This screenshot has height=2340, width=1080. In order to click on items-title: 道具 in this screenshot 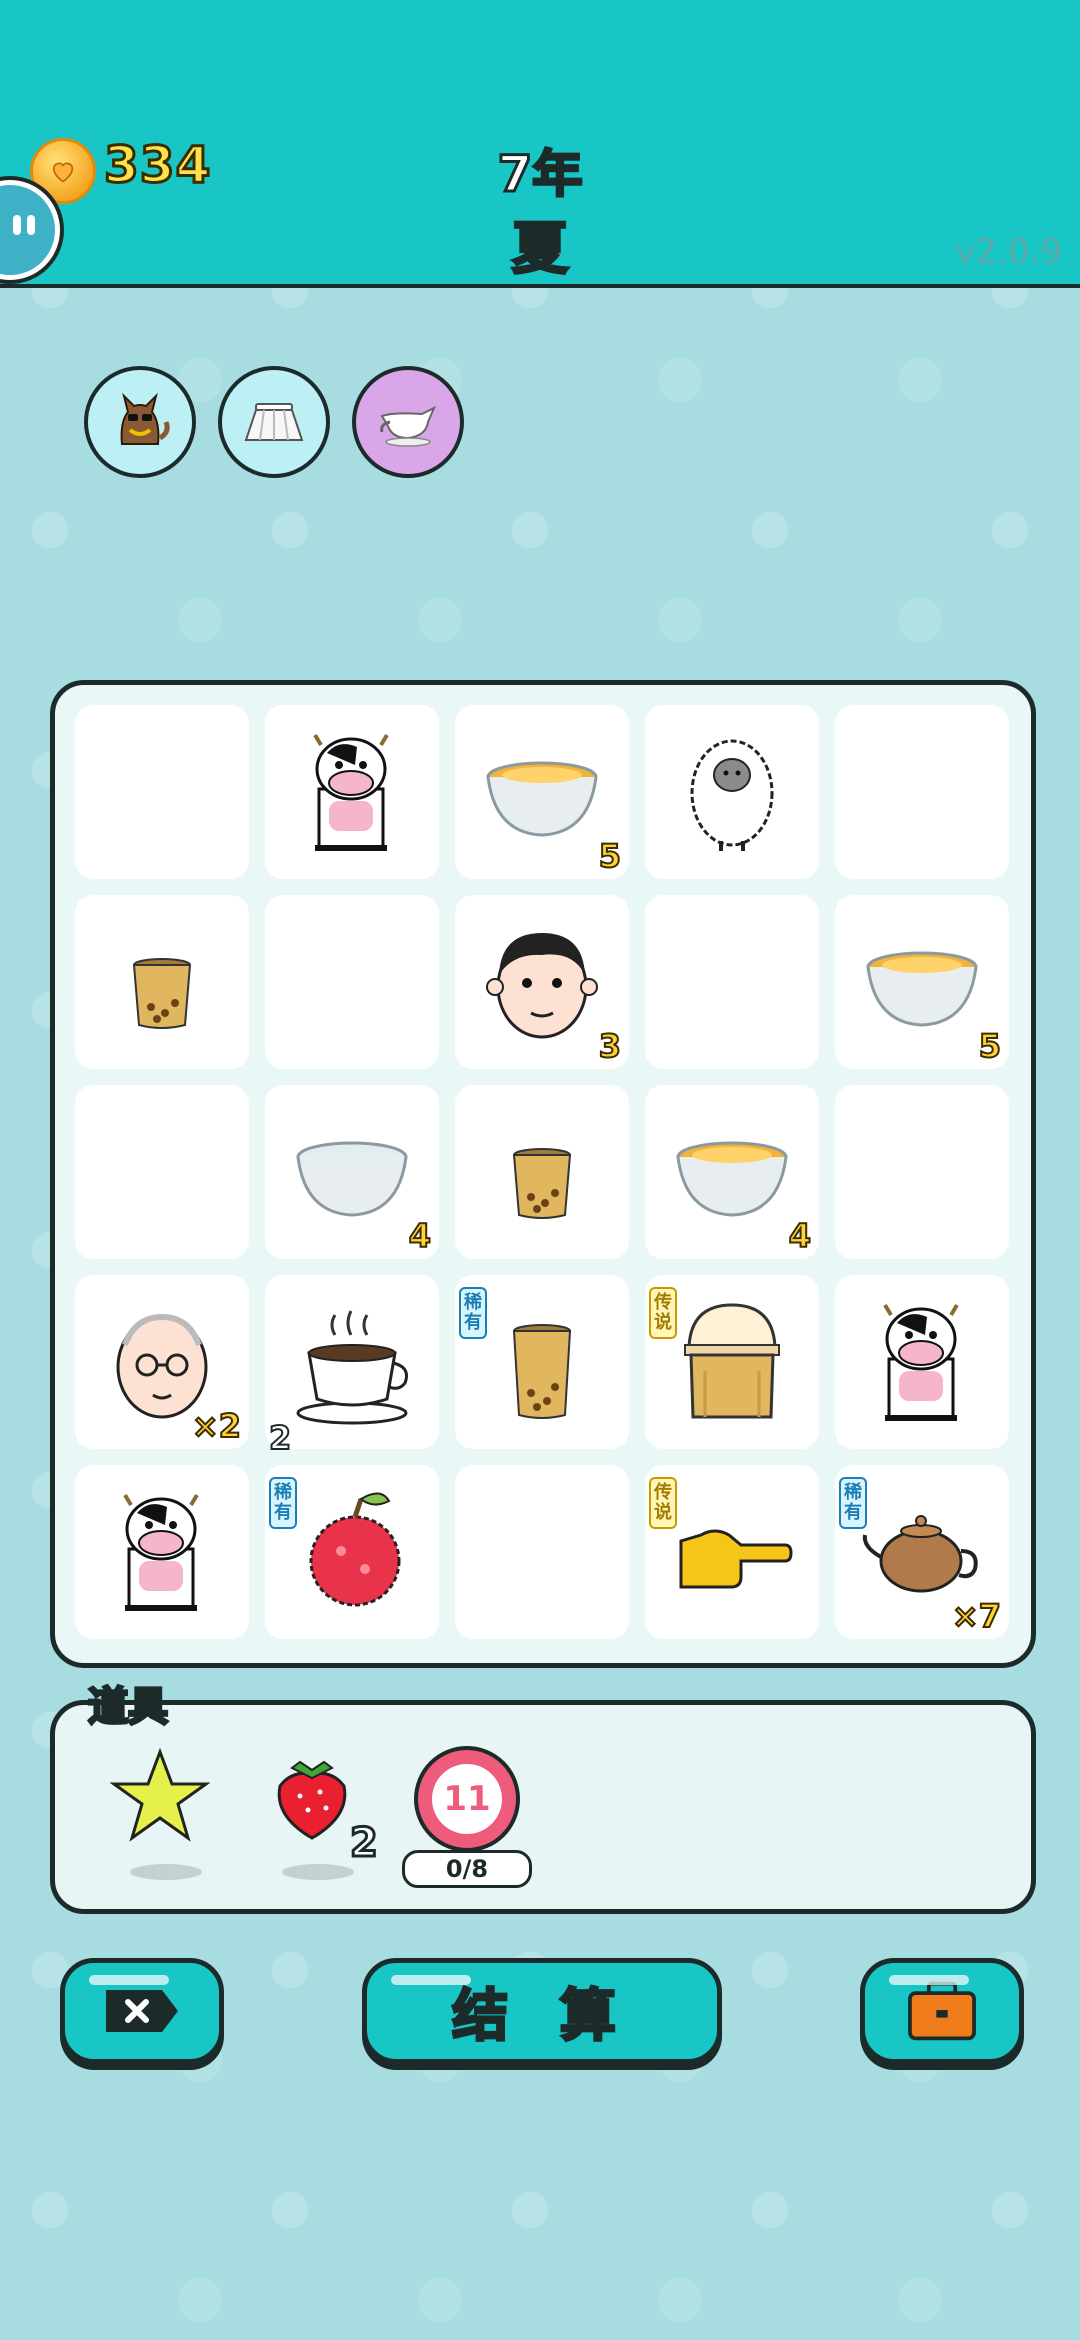, I will do `click(128, 1707)`.